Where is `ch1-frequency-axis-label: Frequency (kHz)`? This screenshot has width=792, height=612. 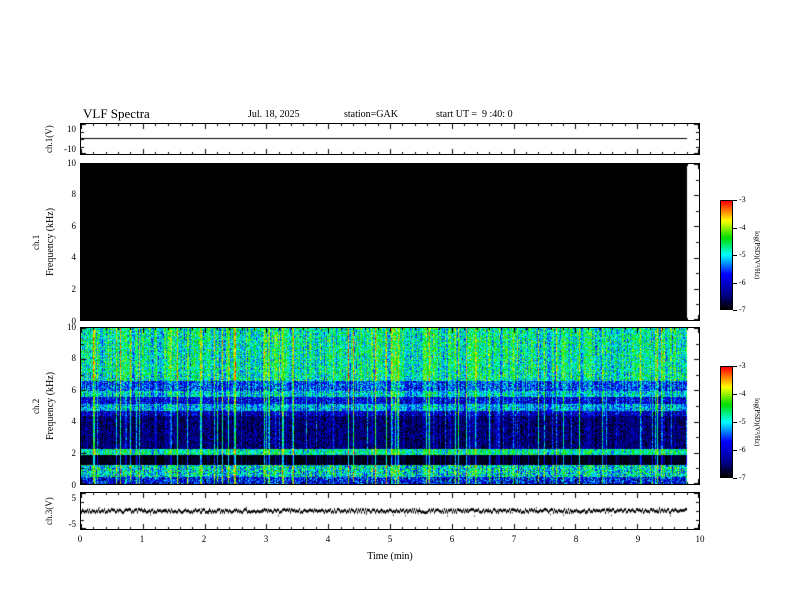
ch1-frequency-axis-label: Frequency (kHz) is located at coordinates (50, 242).